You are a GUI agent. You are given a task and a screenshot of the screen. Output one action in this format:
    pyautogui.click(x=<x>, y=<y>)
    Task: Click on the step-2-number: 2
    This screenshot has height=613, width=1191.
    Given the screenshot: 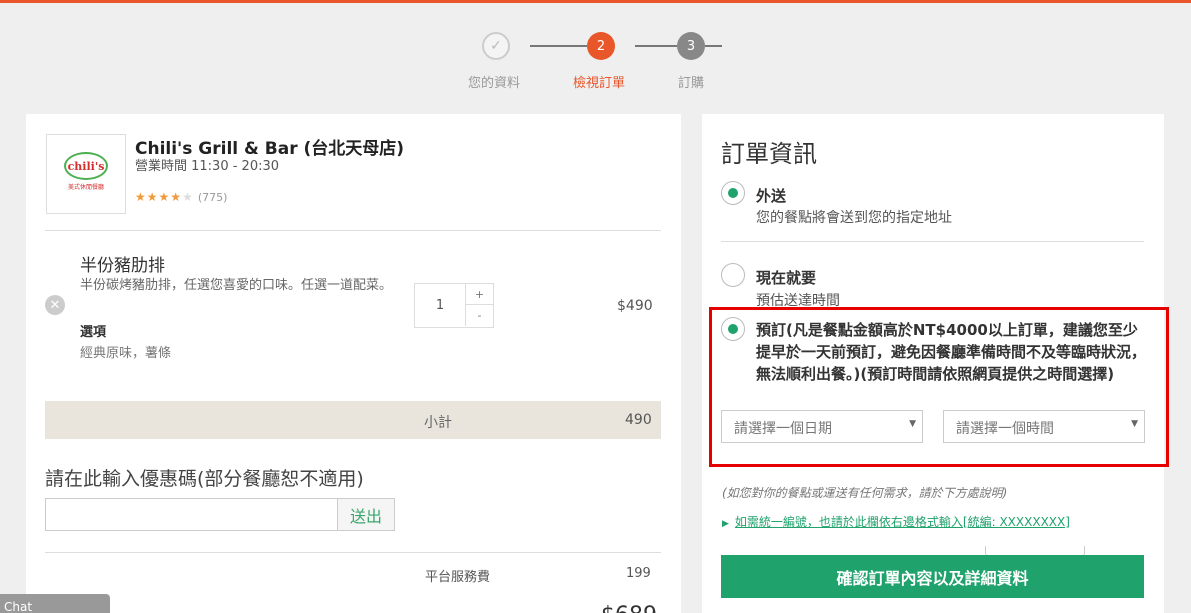 What is the action you would take?
    pyautogui.click(x=601, y=46)
    